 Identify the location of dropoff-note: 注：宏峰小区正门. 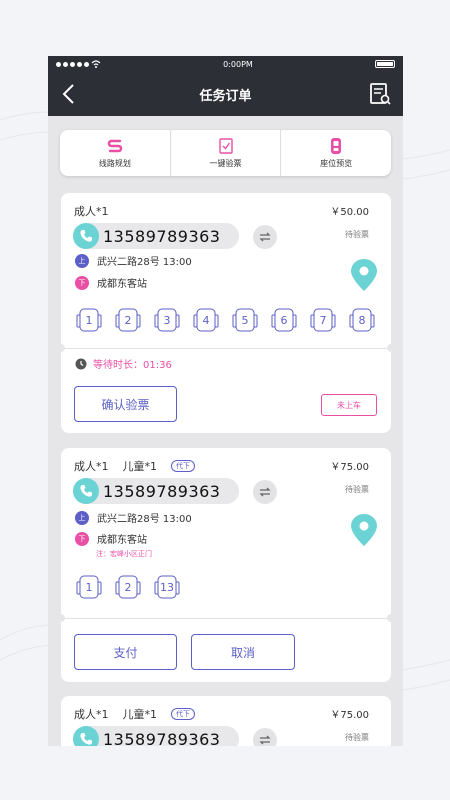
(124, 554).